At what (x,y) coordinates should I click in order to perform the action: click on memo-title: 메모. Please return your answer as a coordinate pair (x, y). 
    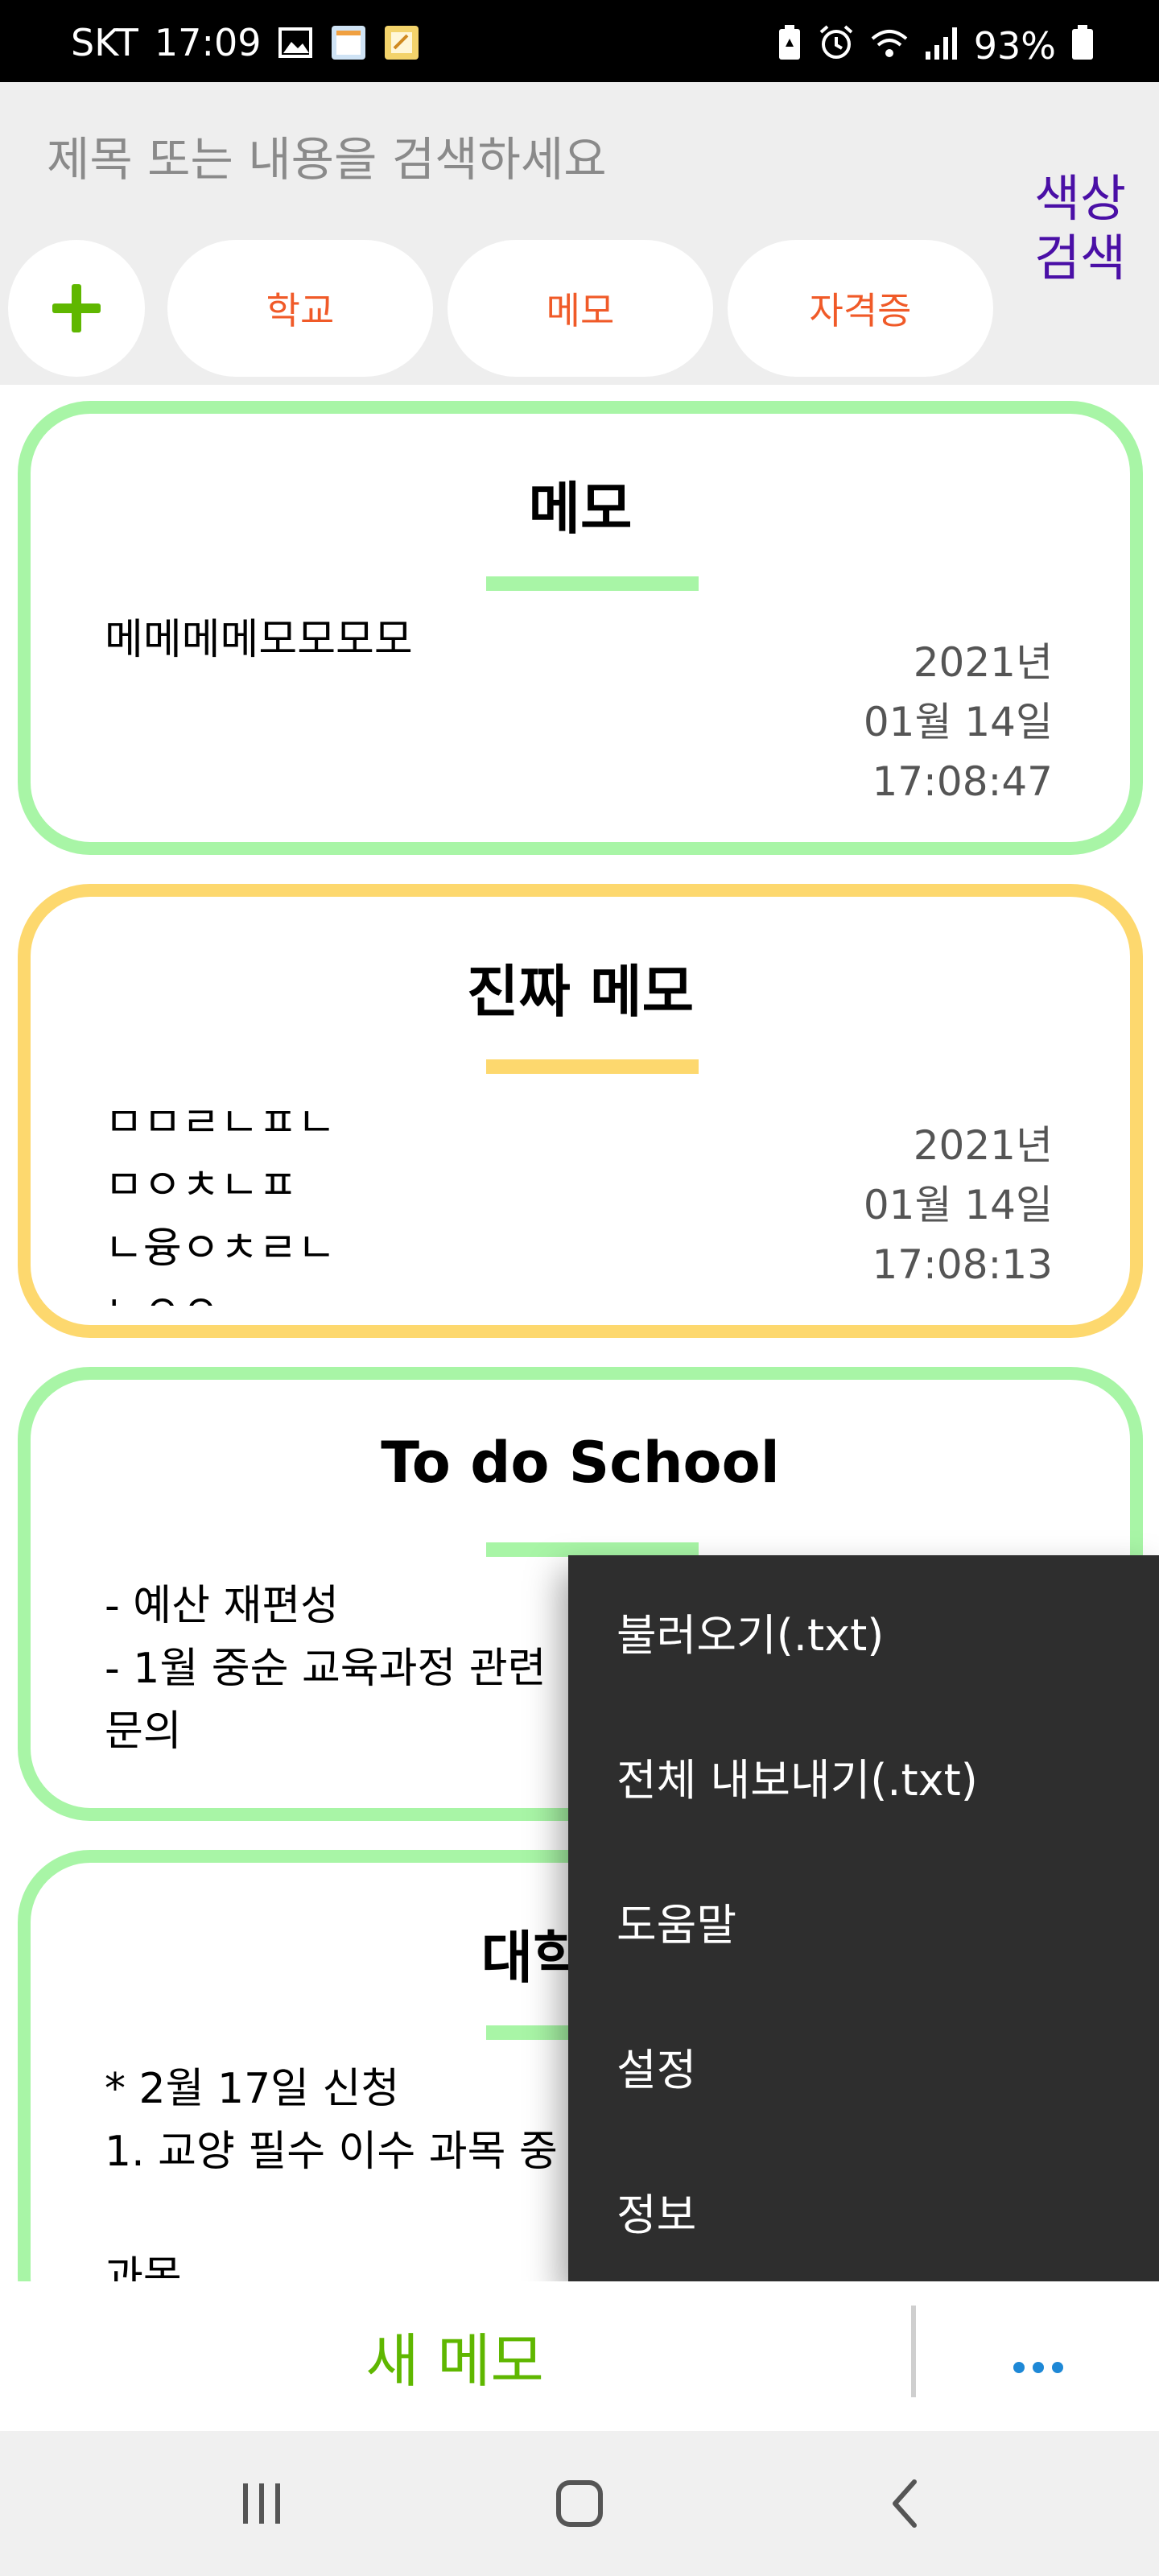
    Looking at the image, I should click on (580, 509).